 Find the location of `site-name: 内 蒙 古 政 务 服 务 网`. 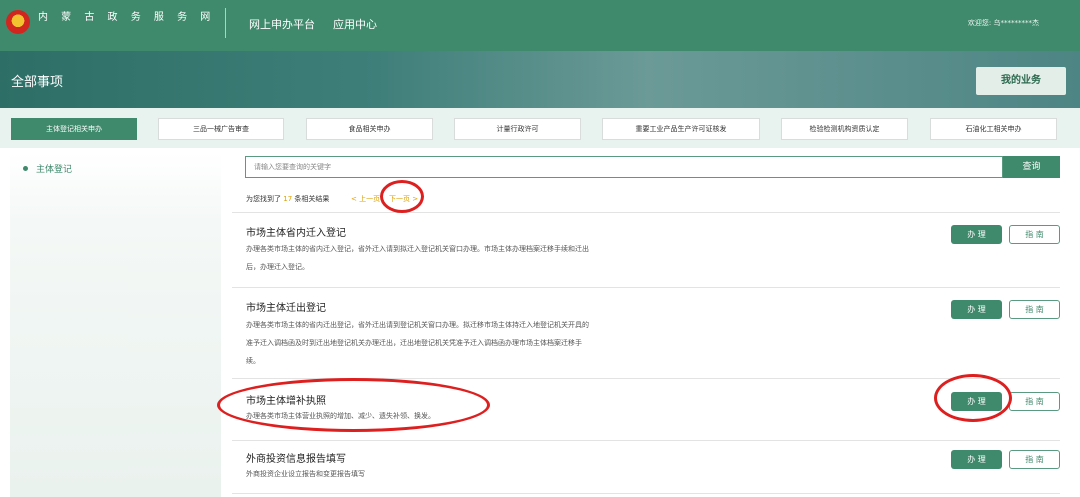

site-name: 内 蒙 古 政 务 服 务 网 is located at coordinates (127, 17).